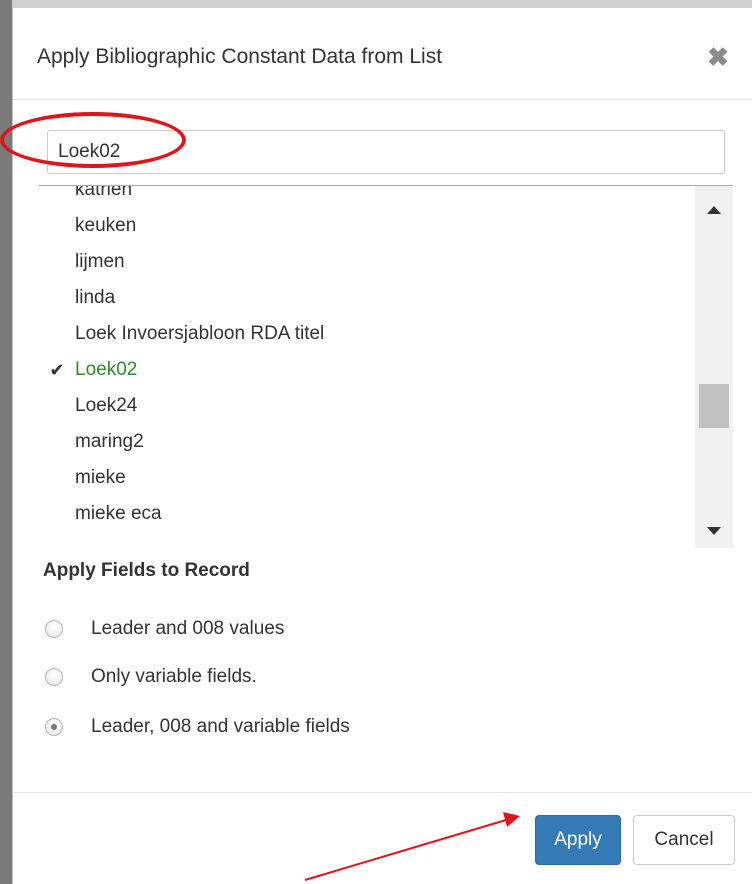 The height and width of the screenshot is (884, 752). Describe the element at coordinates (6, 442) in the screenshot. I see `background-page-edge` at that location.